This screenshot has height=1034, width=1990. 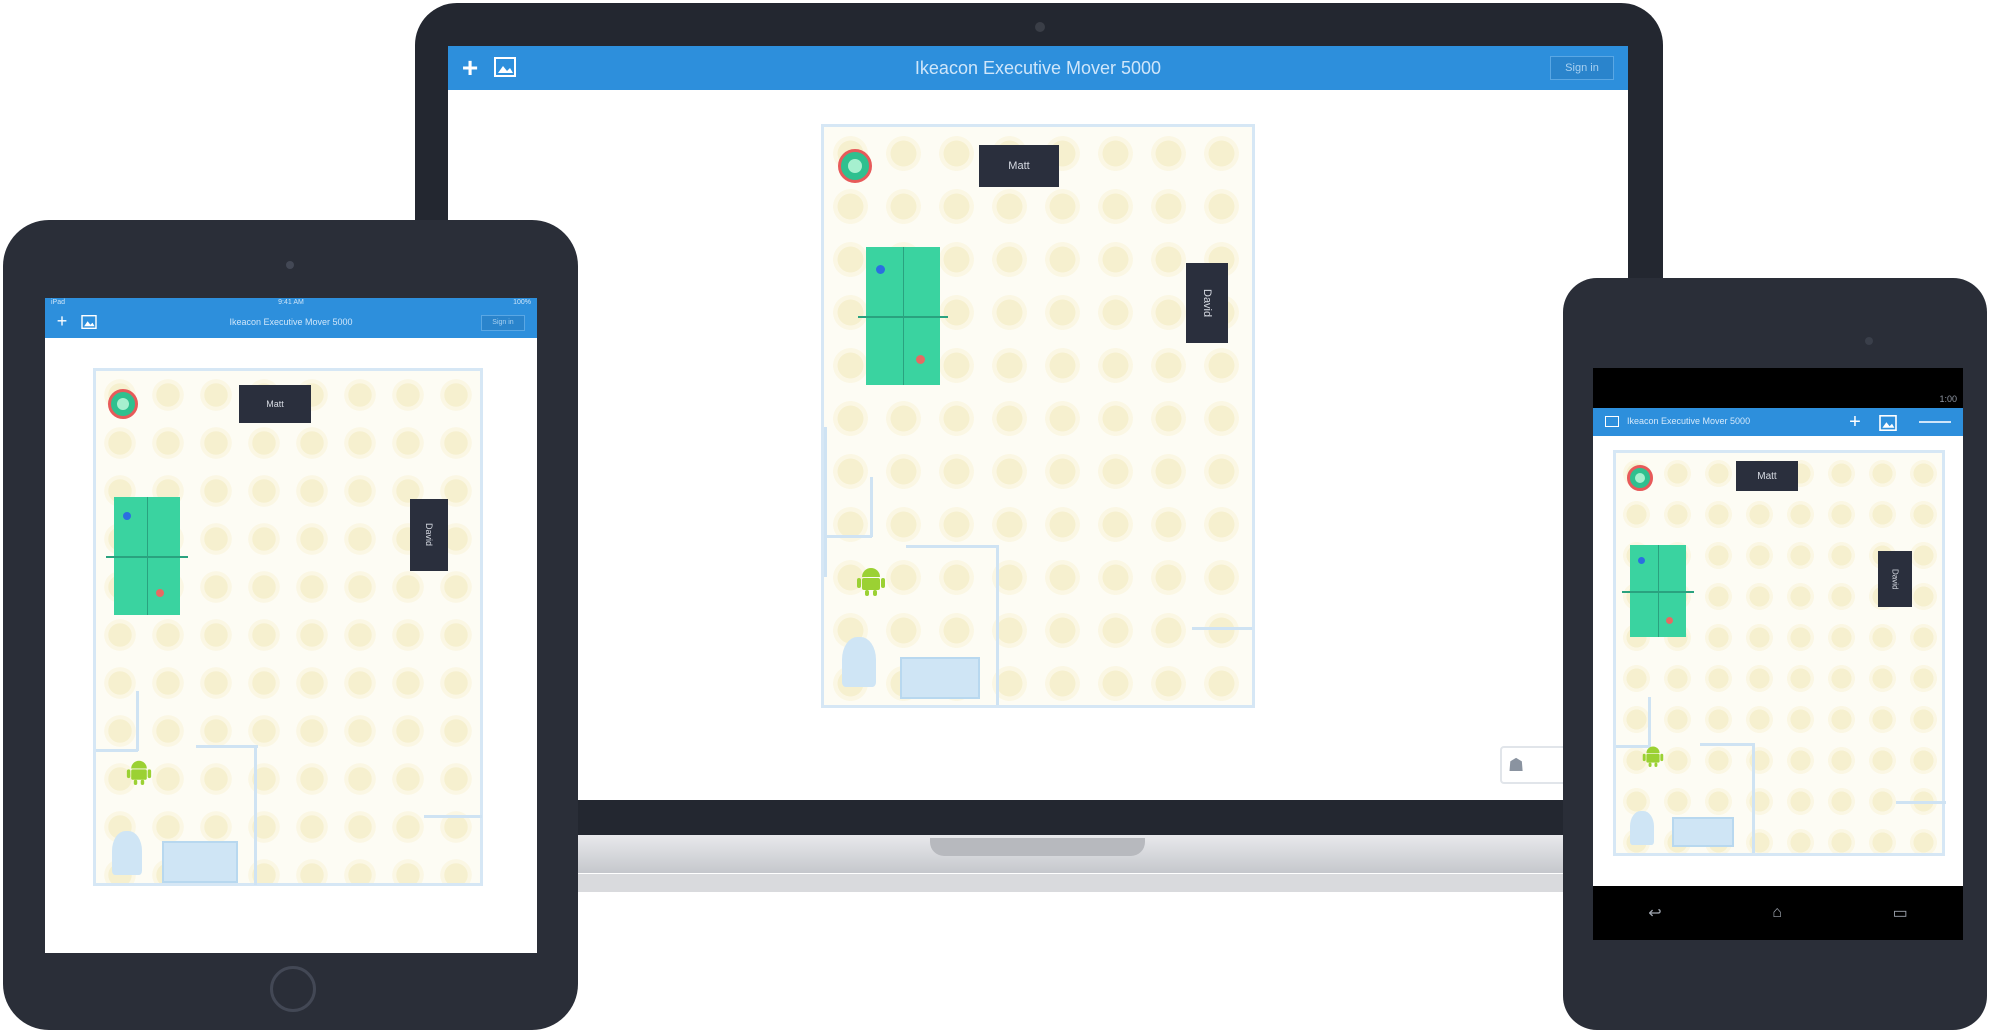 I want to click on android-navbar: ↩ ⌂ ▭, so click(x=1778, y=913).